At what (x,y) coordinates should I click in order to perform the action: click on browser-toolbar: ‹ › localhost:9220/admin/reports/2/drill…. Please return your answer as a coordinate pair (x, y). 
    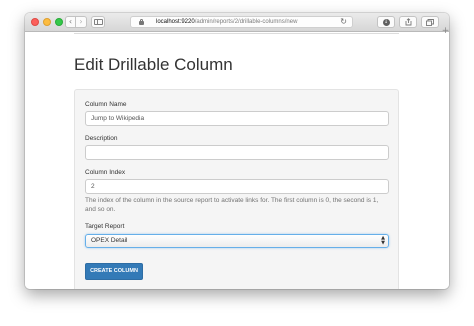
    Looking at the image, I should click on (237, 24).